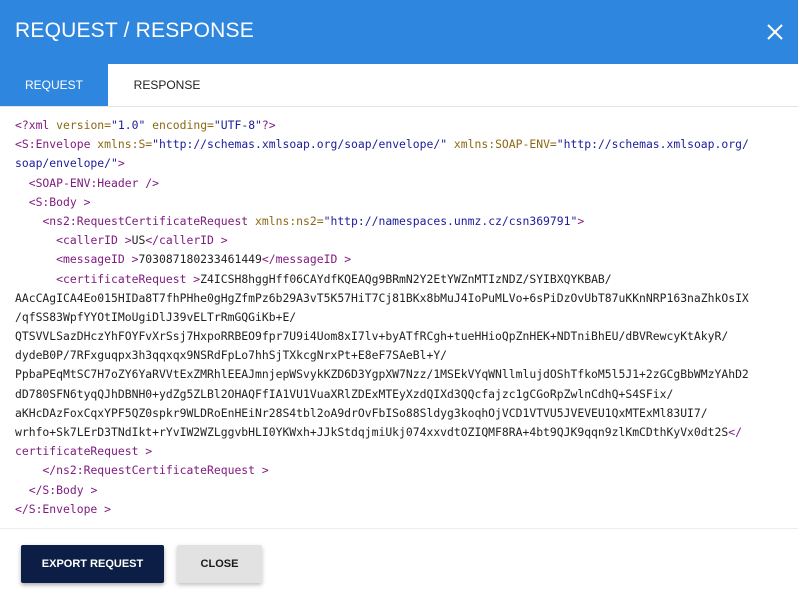  What do you see at coordinates (179, 125) in the screenshot?
I see `xml-token: encoding=` at bounding box center [179, 125].